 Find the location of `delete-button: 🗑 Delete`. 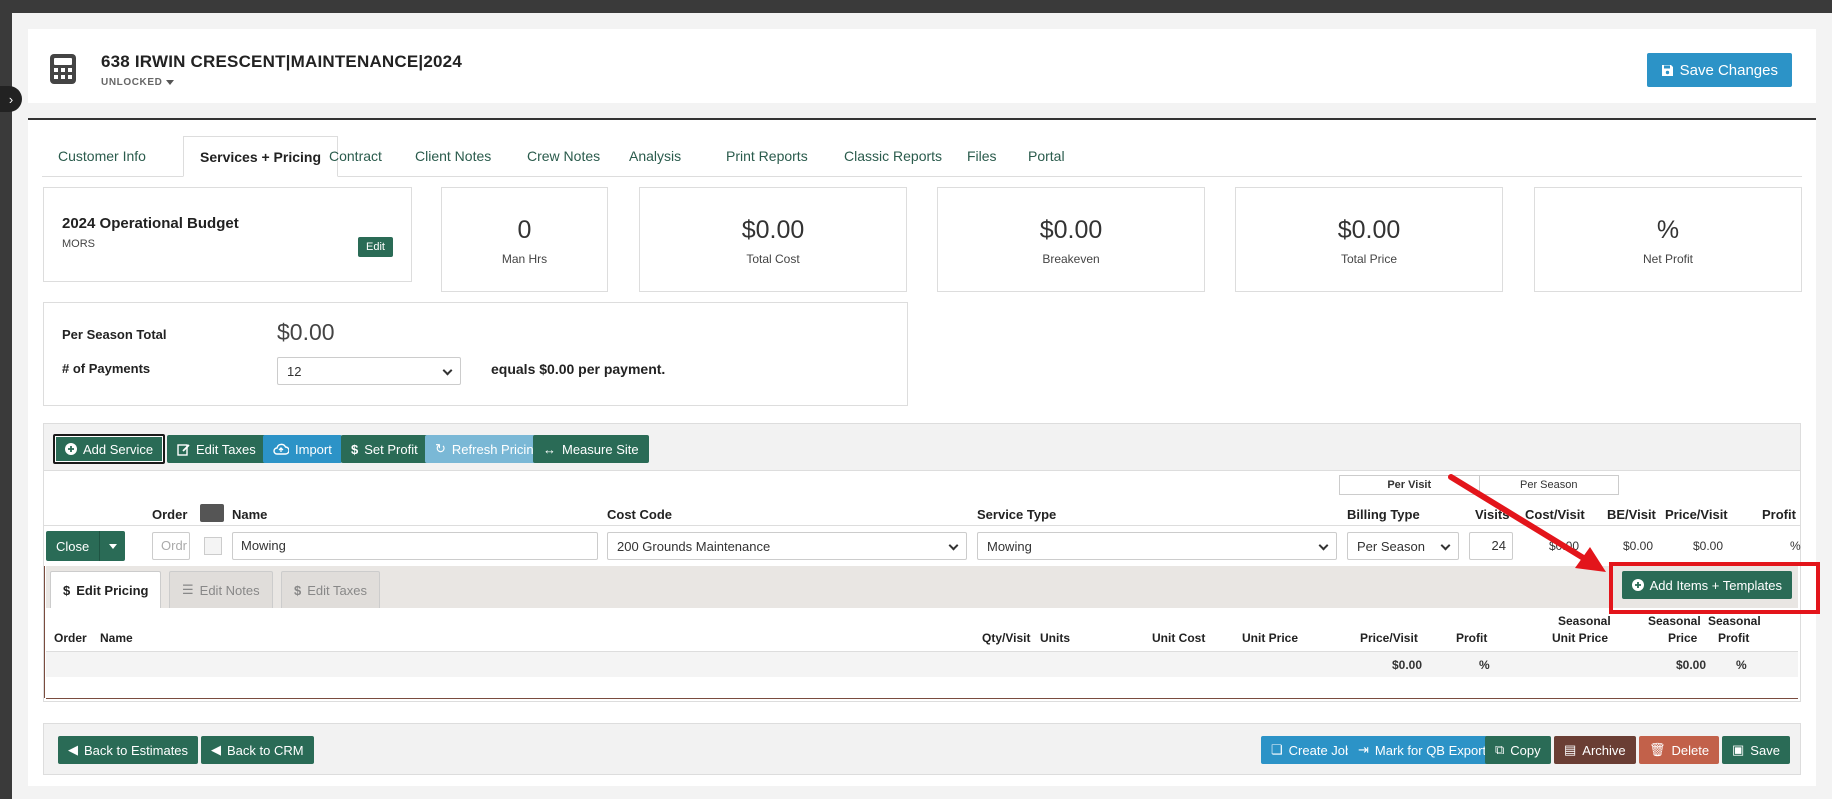

delete-button: 🗑 Delete is located at coordinates (1679, 750).